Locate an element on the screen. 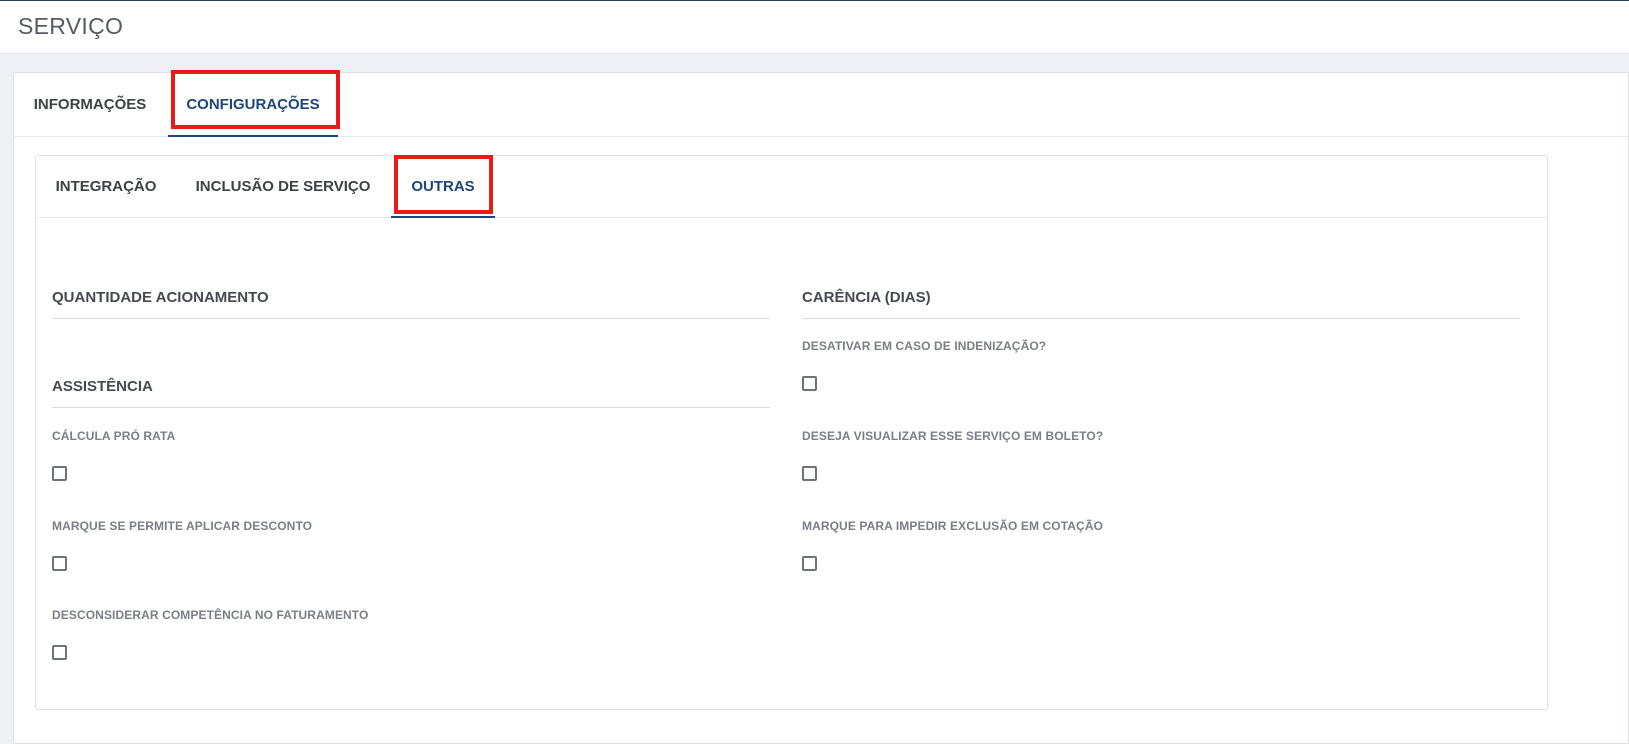  quantidade-acionamento-title: QUANTIDADE ACIONAMENTO is located at coordinates (160, 297).